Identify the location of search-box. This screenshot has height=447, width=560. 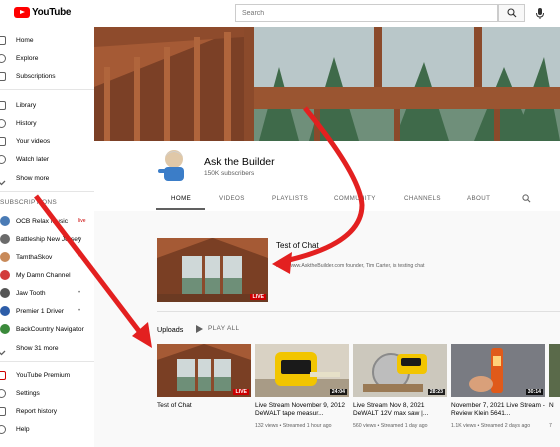
(366, 13).